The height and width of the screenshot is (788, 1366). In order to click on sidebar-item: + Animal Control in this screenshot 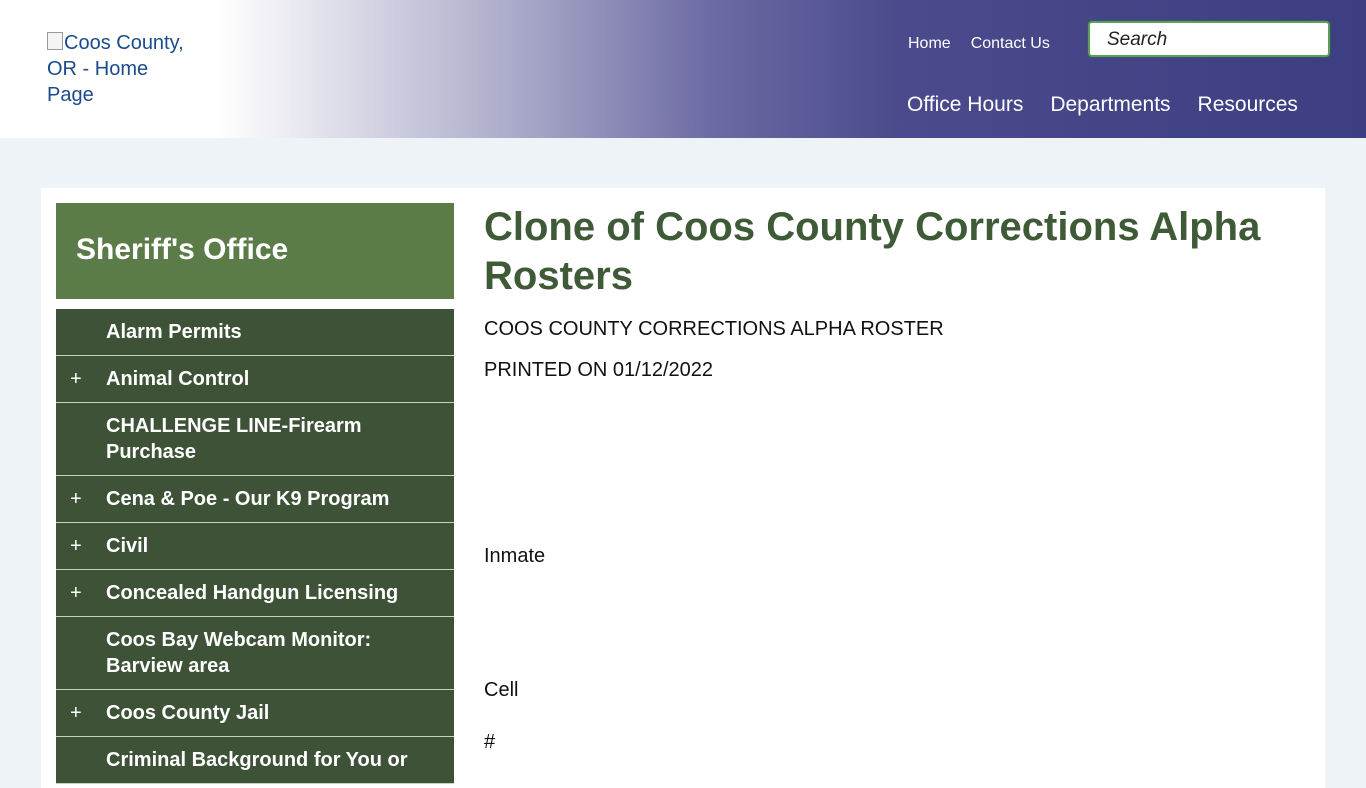, I will do `click(255, 379)`.